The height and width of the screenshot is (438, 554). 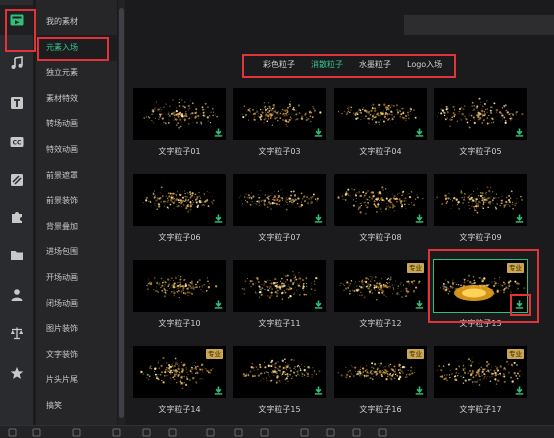 What do you see at coordinates (16, 20) in the screenshot?
I see `rail-button-media-library` at bounding box center [16, 20].